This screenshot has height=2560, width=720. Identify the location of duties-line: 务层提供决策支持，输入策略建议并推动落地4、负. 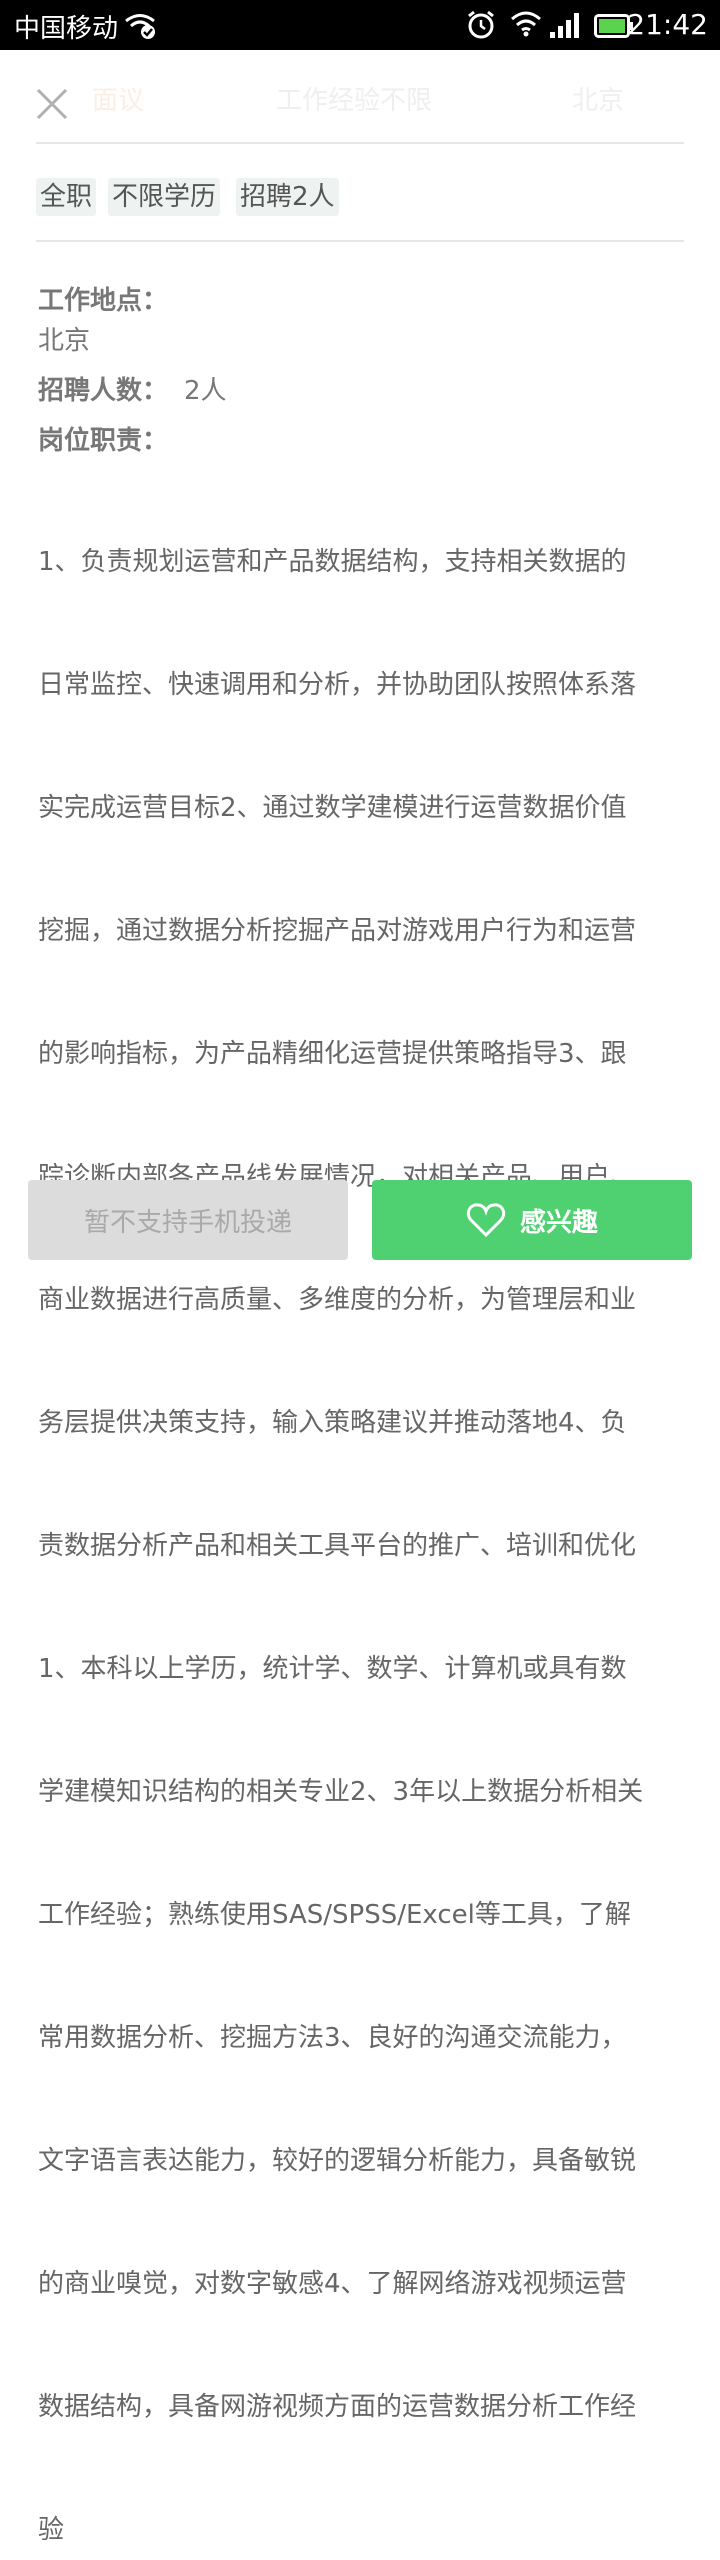
(332, 1423).